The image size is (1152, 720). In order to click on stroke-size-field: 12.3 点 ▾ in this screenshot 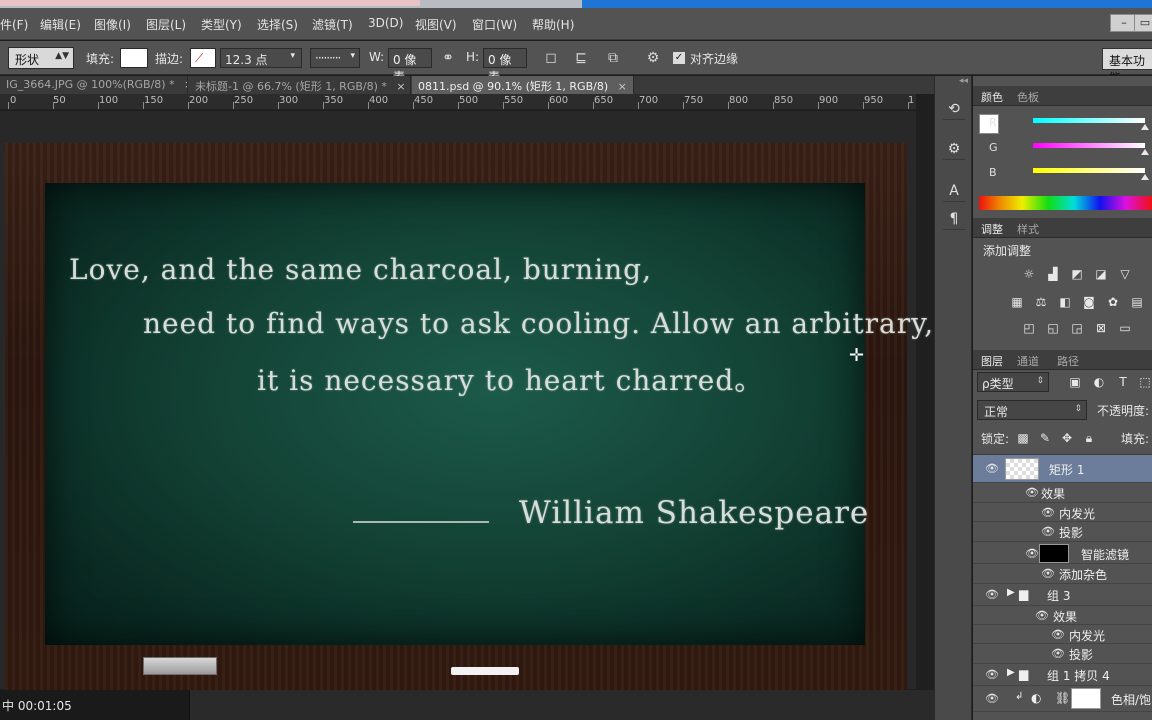, I will do `click(261, 58)`.